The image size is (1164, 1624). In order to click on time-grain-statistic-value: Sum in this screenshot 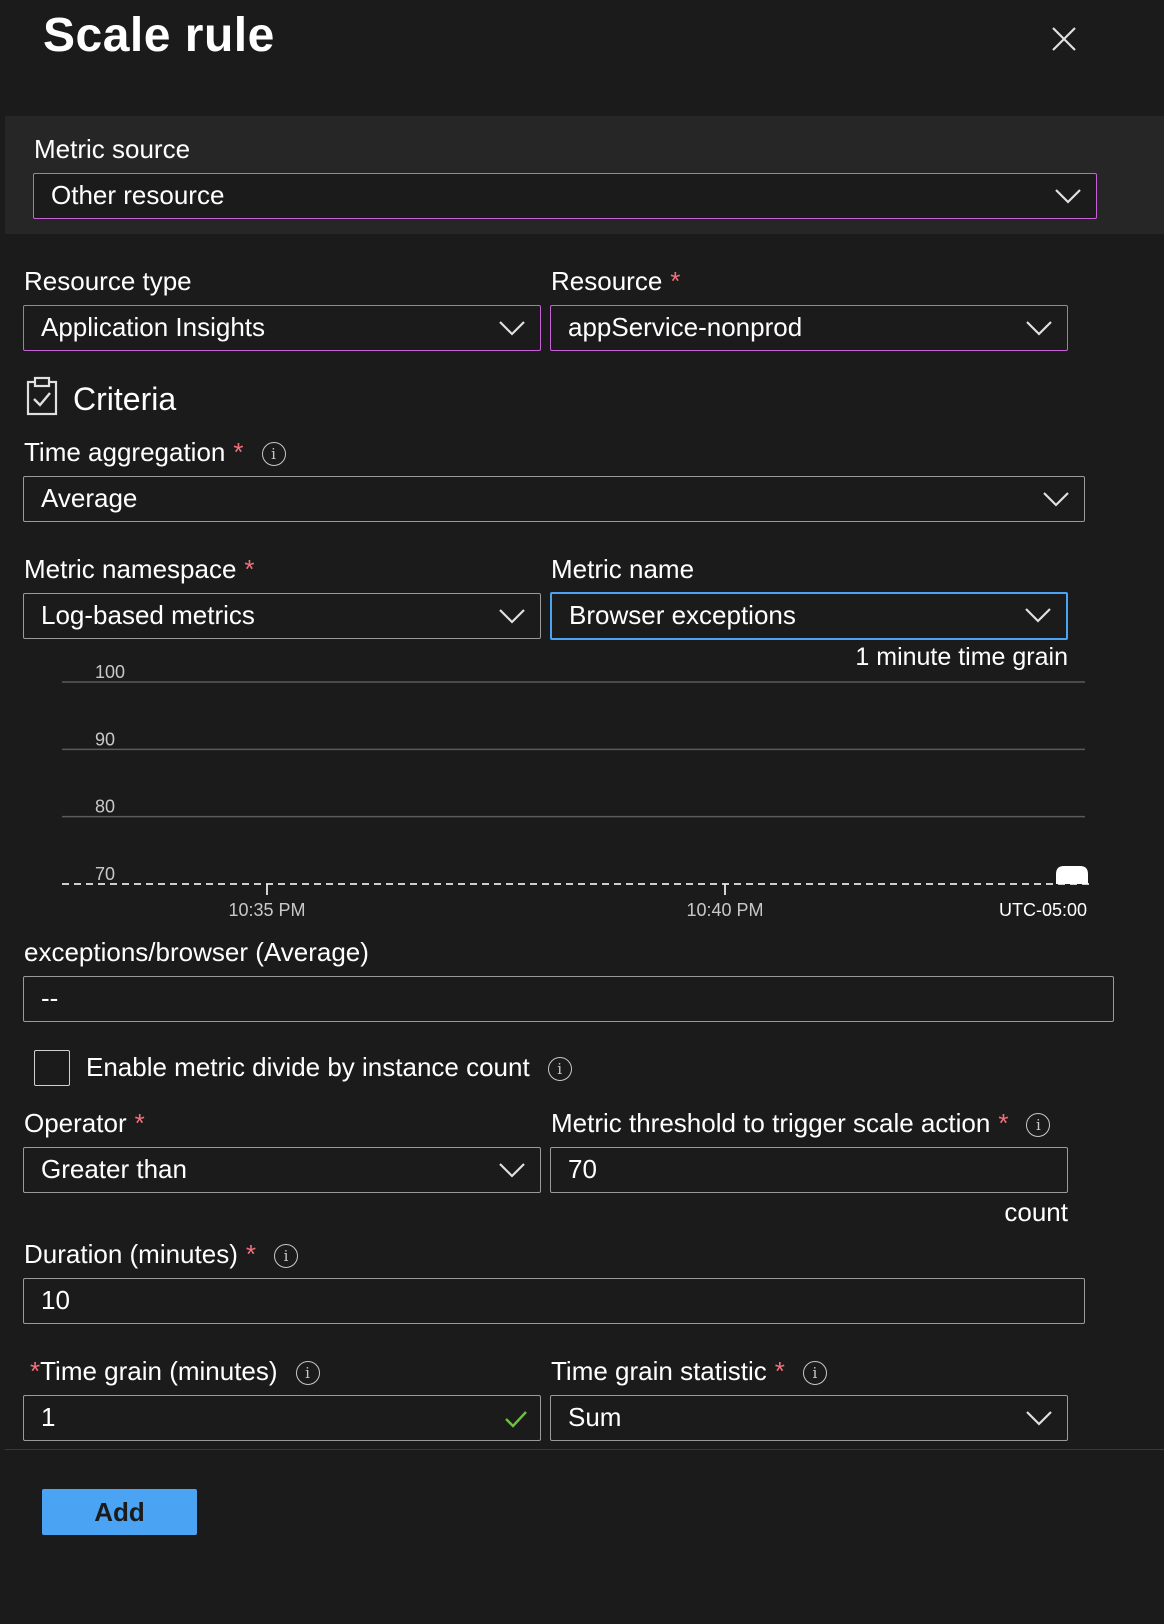, I will do `click(595, 1417)`.